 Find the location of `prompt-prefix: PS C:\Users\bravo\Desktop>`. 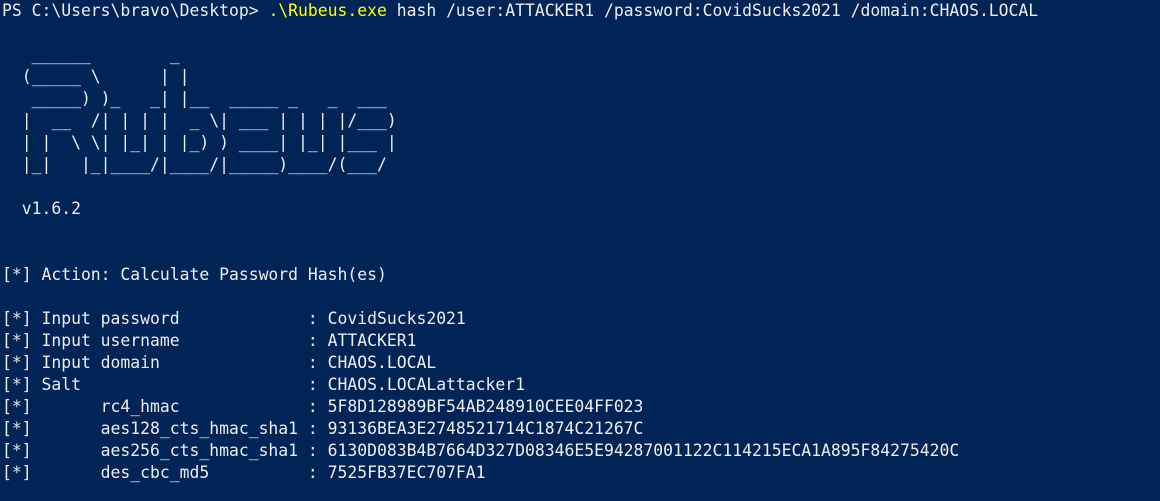

prompt-prefix: PS C:\Users\bravo\Desktop> is located at coordinates (135, 10).